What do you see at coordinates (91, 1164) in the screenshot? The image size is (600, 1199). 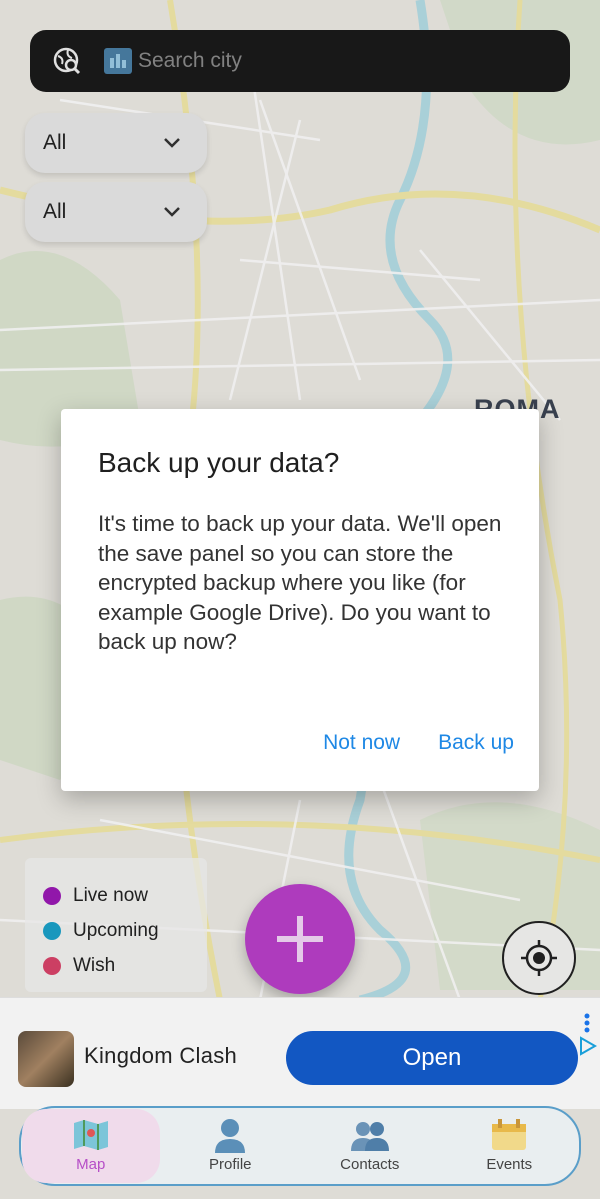 I see `nav-label: Map` at bounding box center [91, 1164].